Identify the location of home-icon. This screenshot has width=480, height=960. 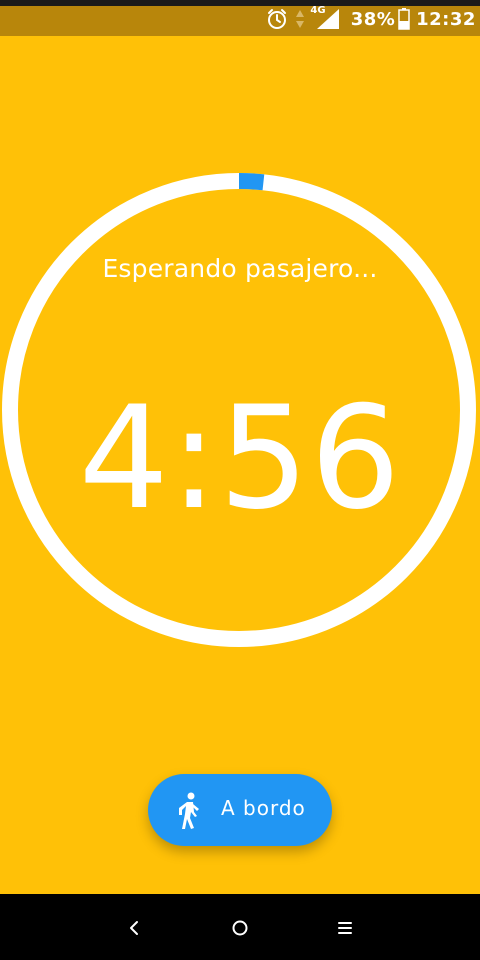
(240, 928).